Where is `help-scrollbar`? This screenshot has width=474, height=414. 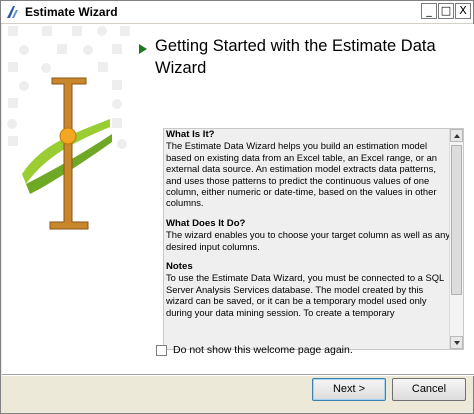
help-scrollbar is located at coordinates (456, 239).